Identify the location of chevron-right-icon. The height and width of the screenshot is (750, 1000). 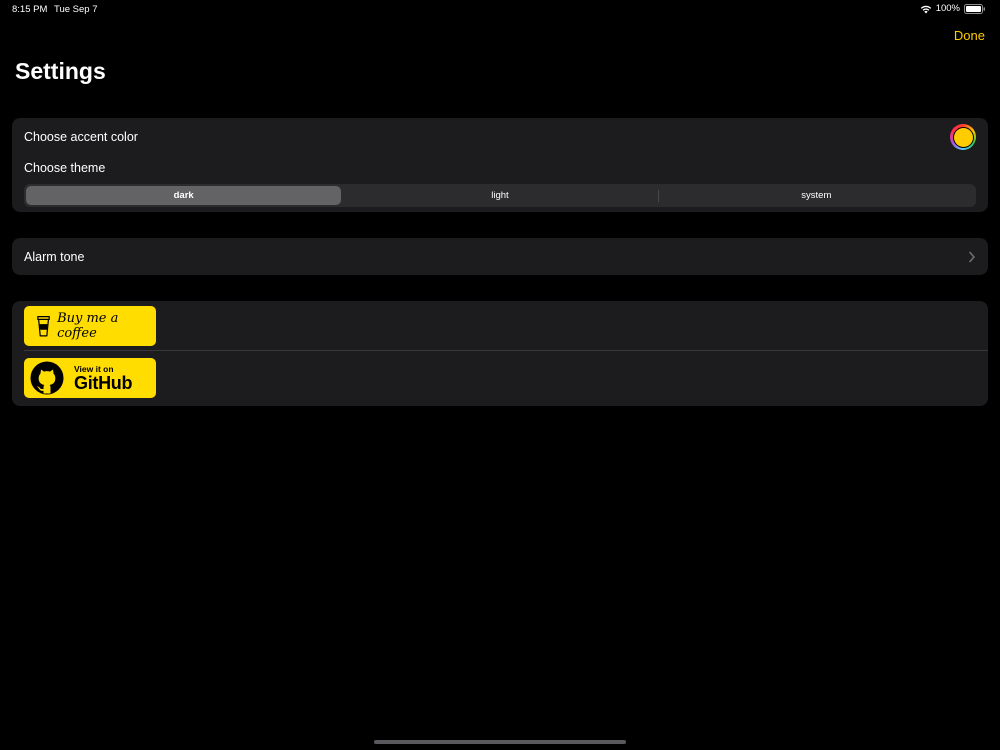
(972, 257).